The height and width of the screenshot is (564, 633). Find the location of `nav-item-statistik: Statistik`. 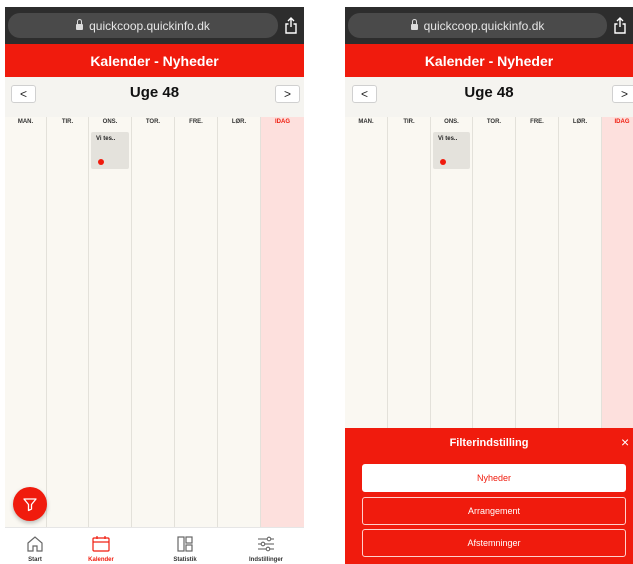

nav-item-statistik: Statistik is located at coordinates (185, 546).